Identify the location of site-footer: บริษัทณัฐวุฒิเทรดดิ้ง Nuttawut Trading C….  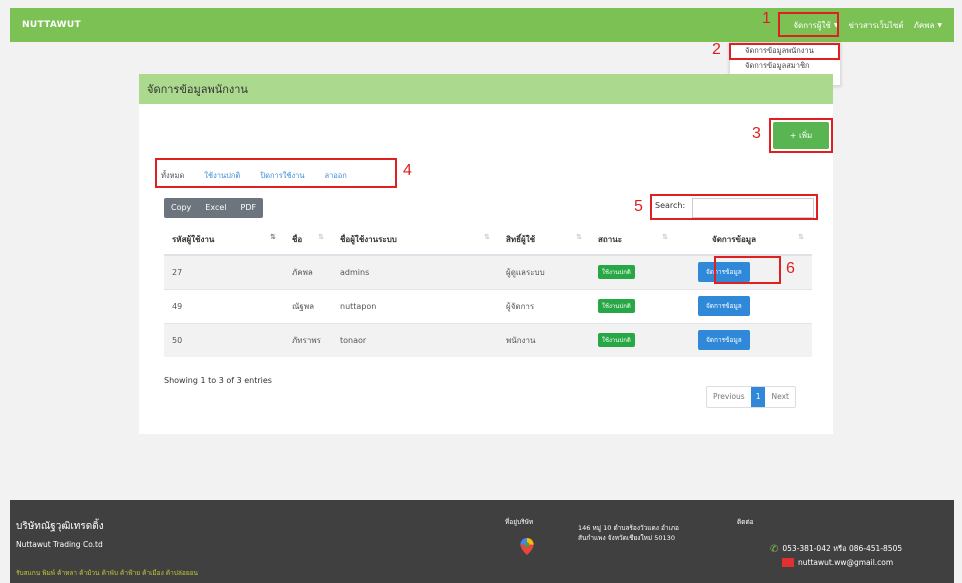
(482, 541).